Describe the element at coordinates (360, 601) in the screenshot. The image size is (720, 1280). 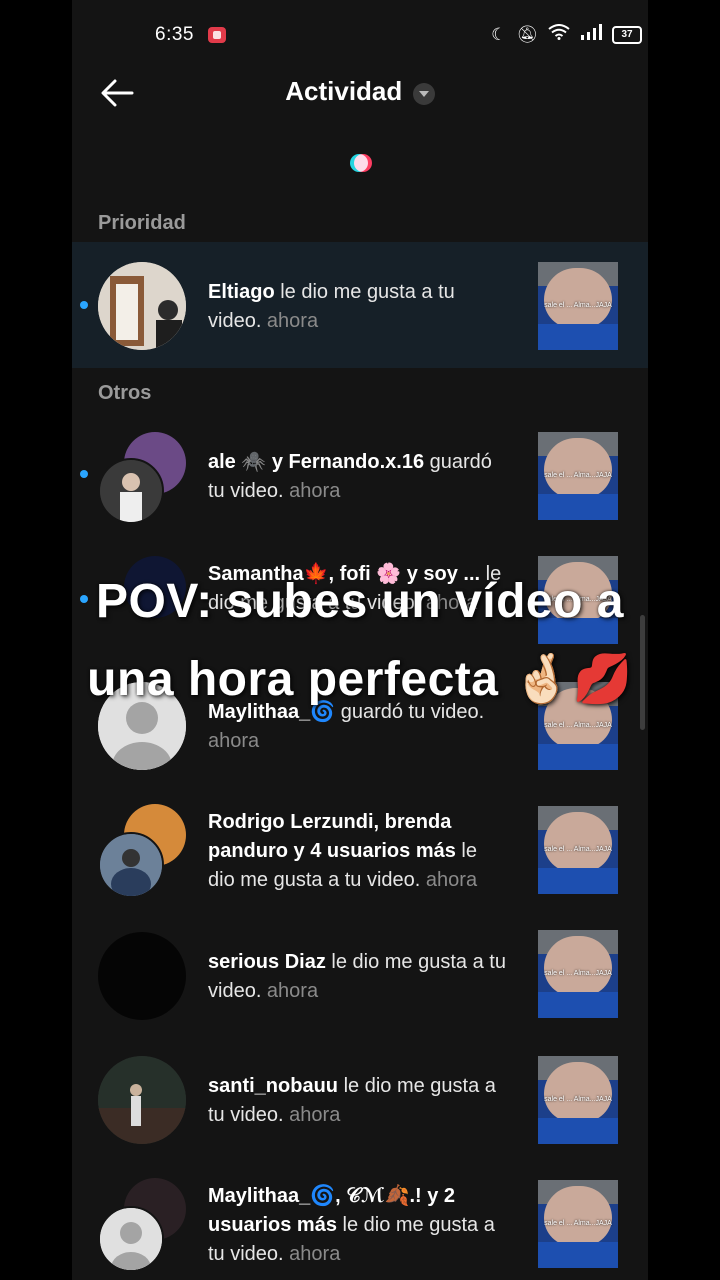
I see `overlay-caption-line-1: POV: subes un vídeo a` at that location.